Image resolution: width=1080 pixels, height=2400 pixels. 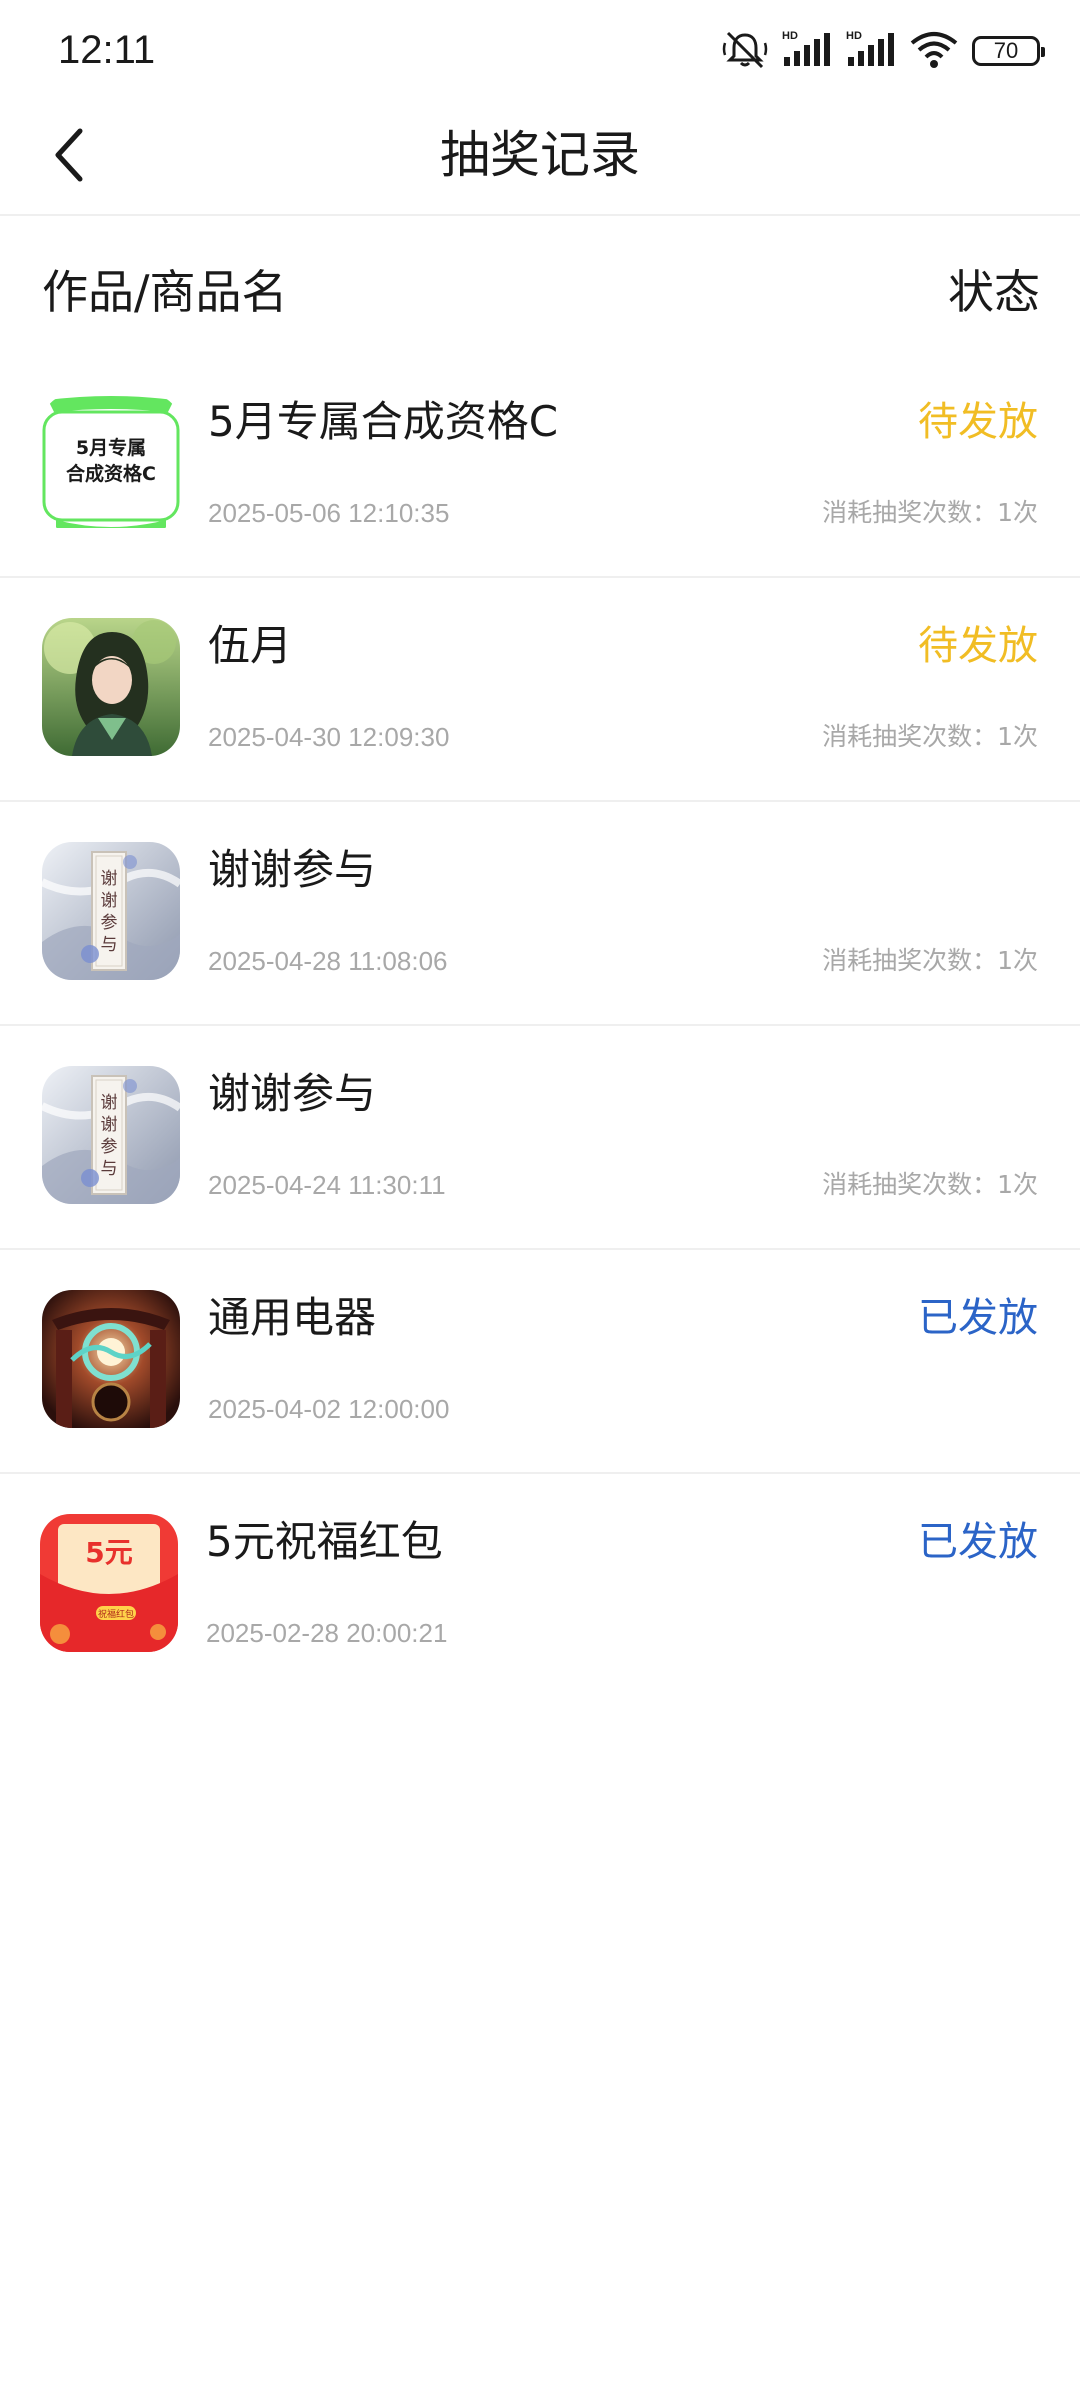 I want to click on column-headers: 作品/商品名 状态, so click(x=540, y=295).